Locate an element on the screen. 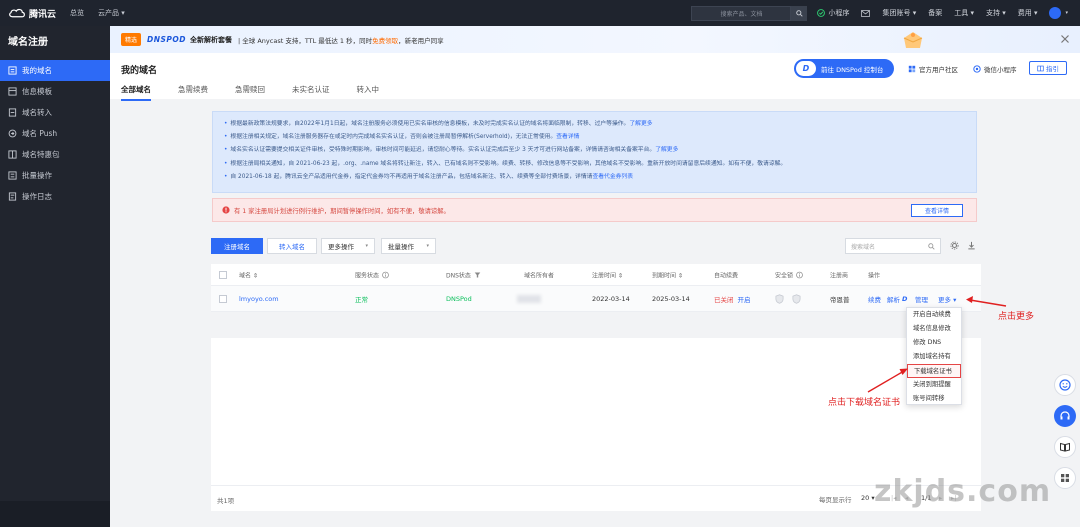 This screenshot has width=1080, height=527. mail-icon is located at coordinates (866, 13).